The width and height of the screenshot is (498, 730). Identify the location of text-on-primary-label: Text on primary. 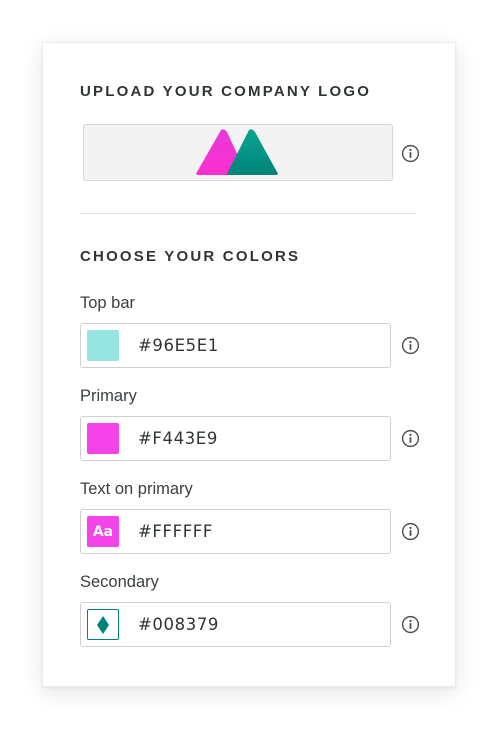
(136, 489).